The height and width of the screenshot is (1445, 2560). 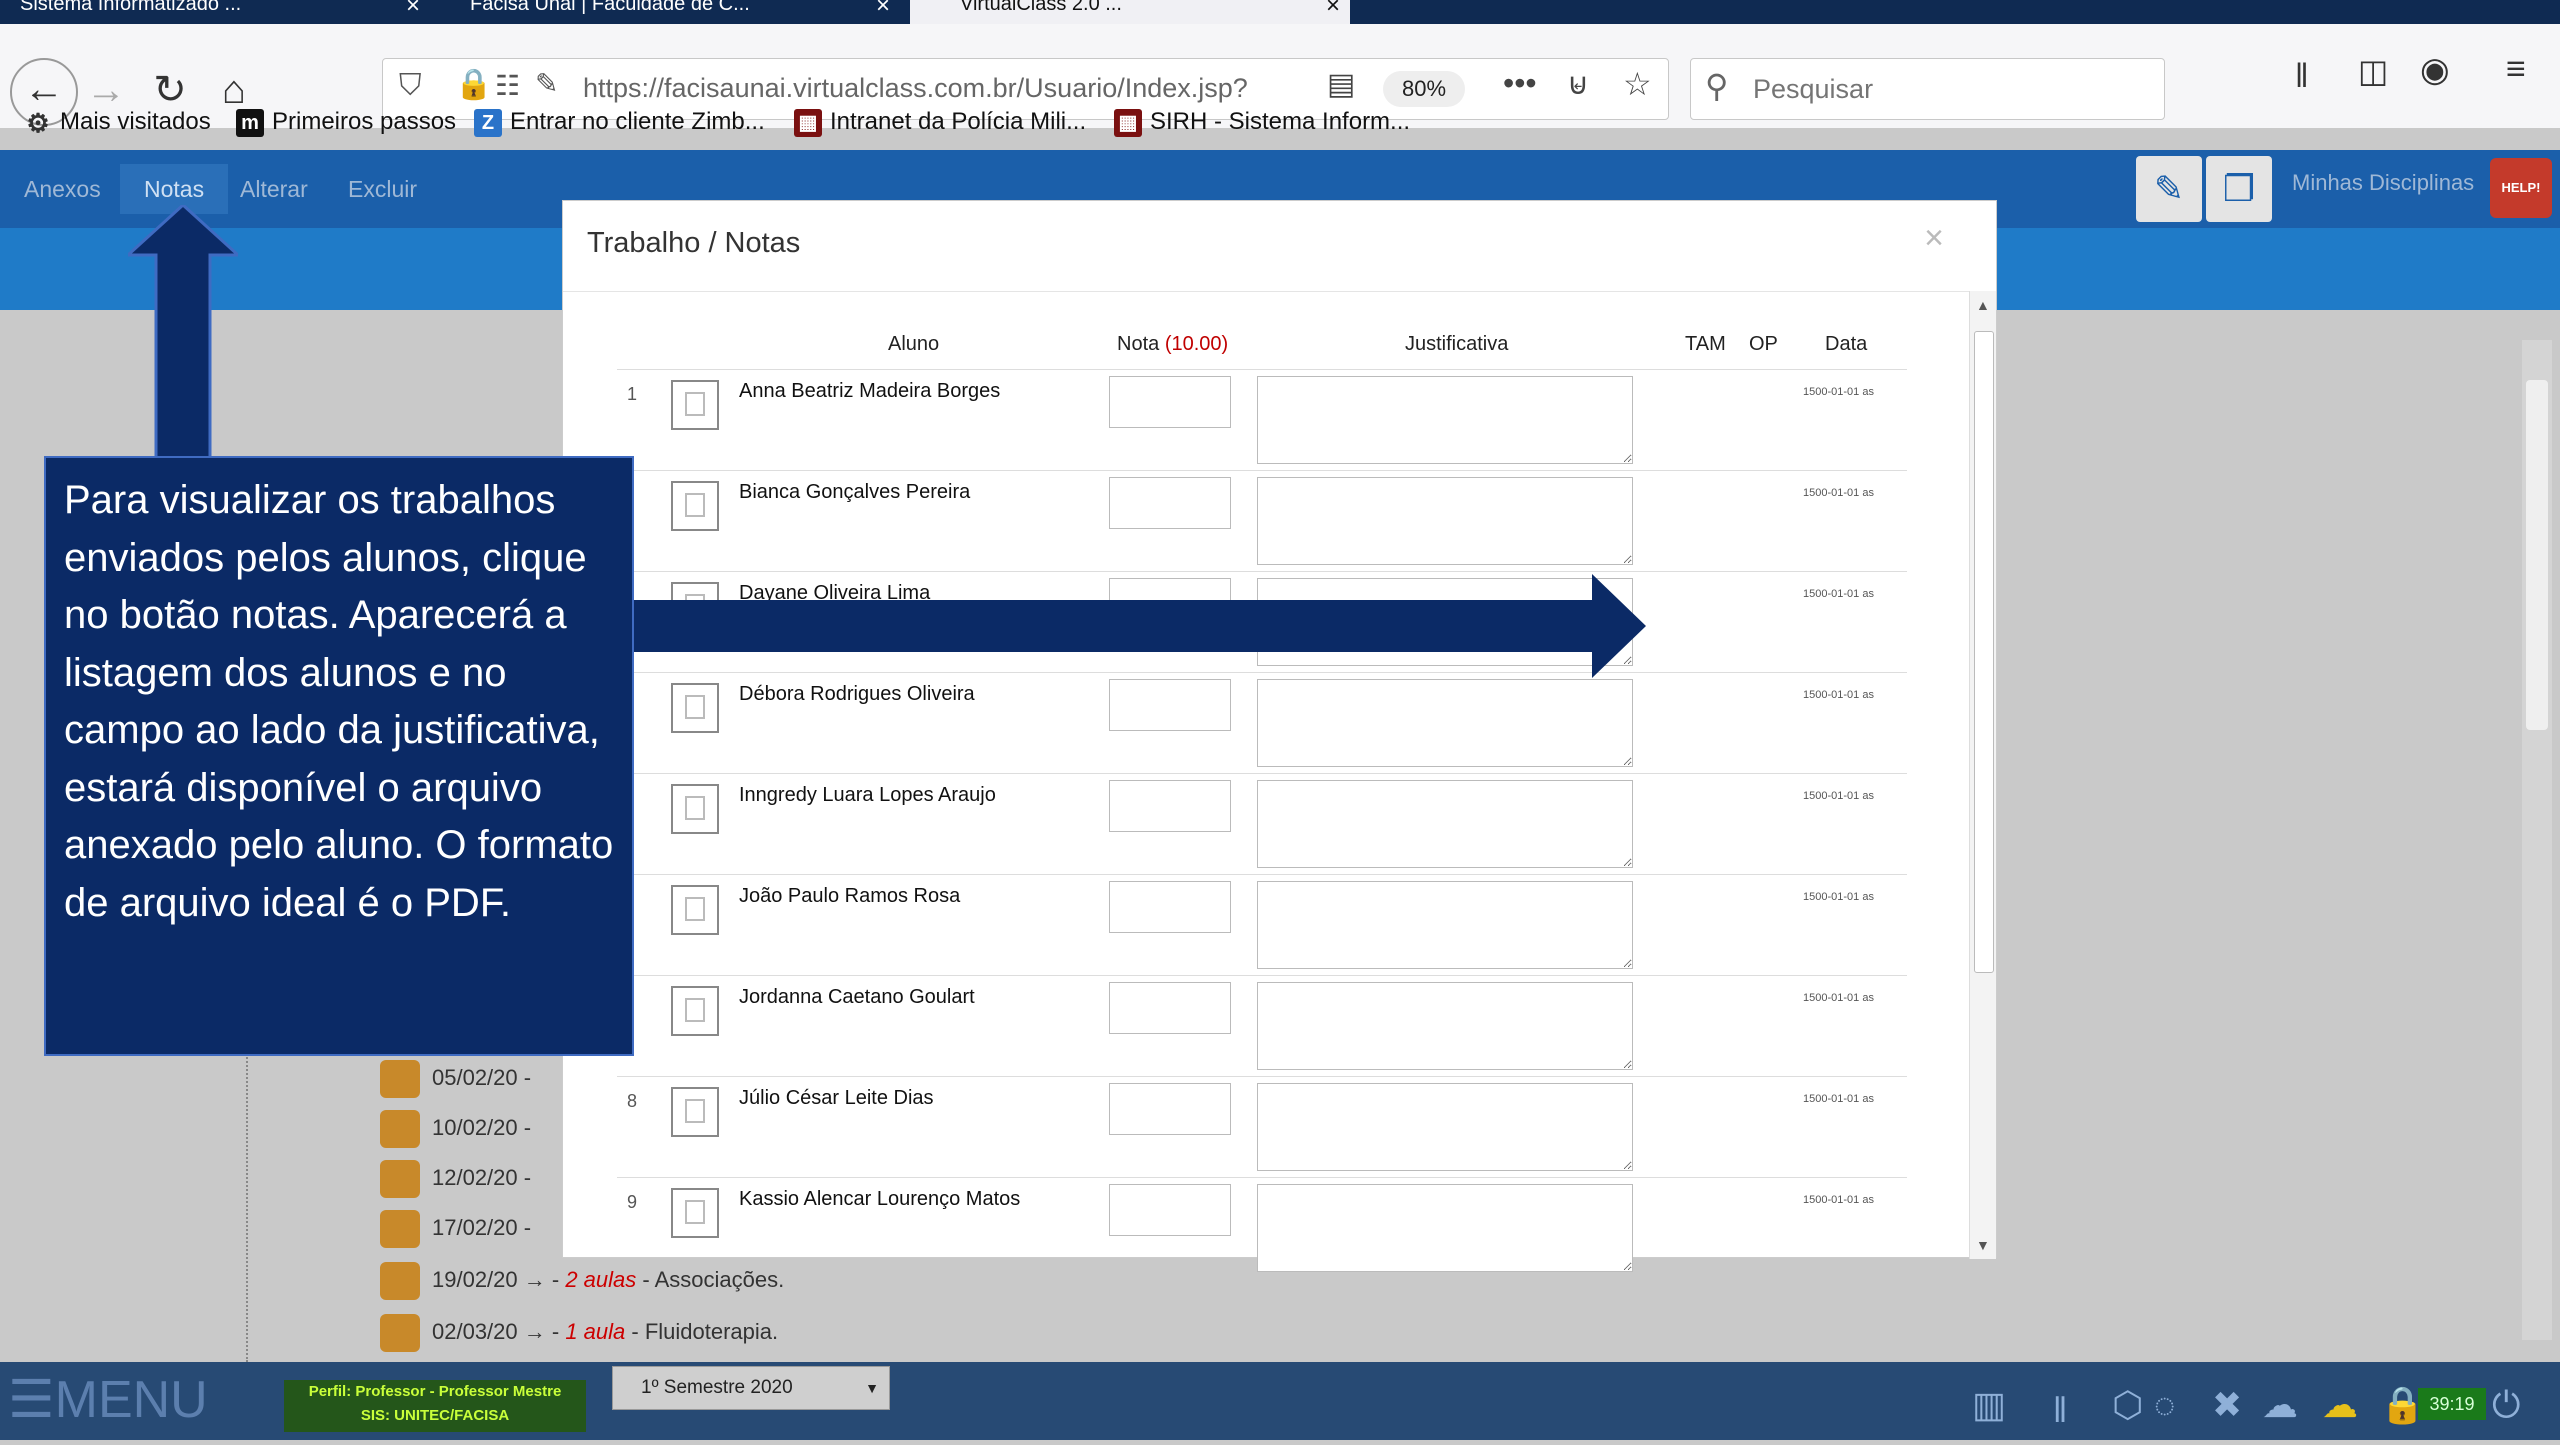 I want to click on account-icon: ◉, so click(x=2435, y=70).